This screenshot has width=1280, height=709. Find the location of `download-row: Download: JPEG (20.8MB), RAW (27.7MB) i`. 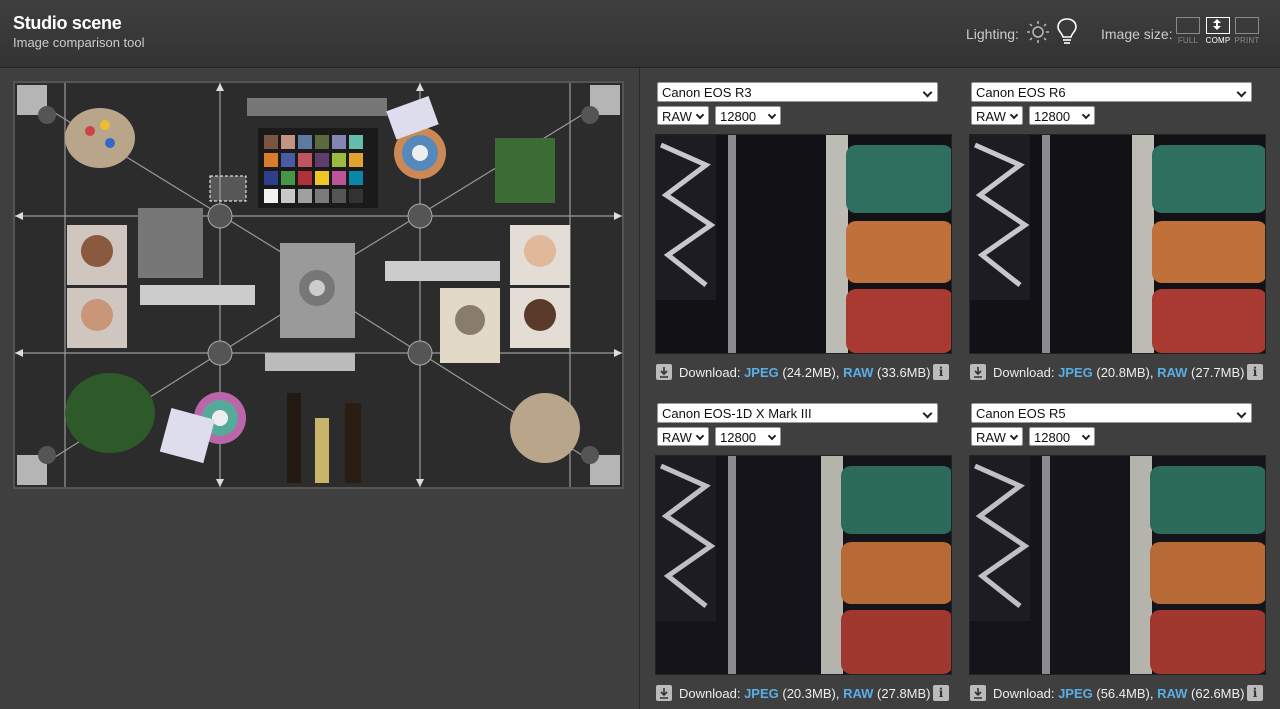

download-row: Download: JPEG (20.8MB), RAW (27.7MB) i is located at coordinates (1117, 372).